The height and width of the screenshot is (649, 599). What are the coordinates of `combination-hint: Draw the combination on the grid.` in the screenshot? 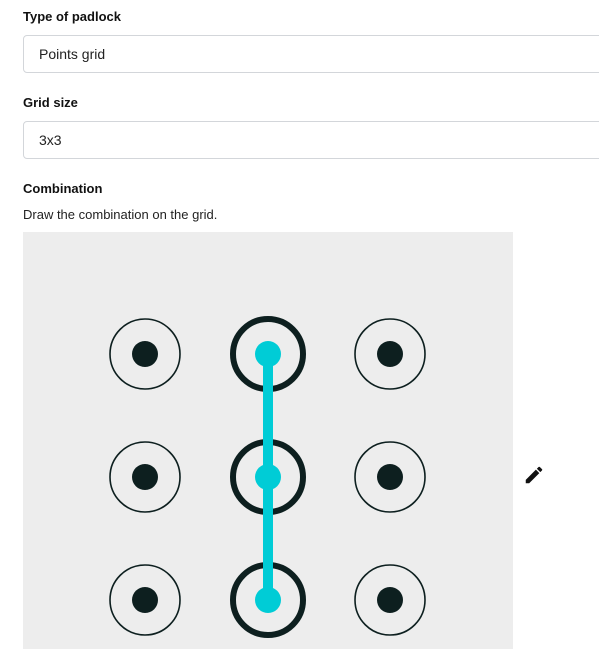 It's located at (120, 214).